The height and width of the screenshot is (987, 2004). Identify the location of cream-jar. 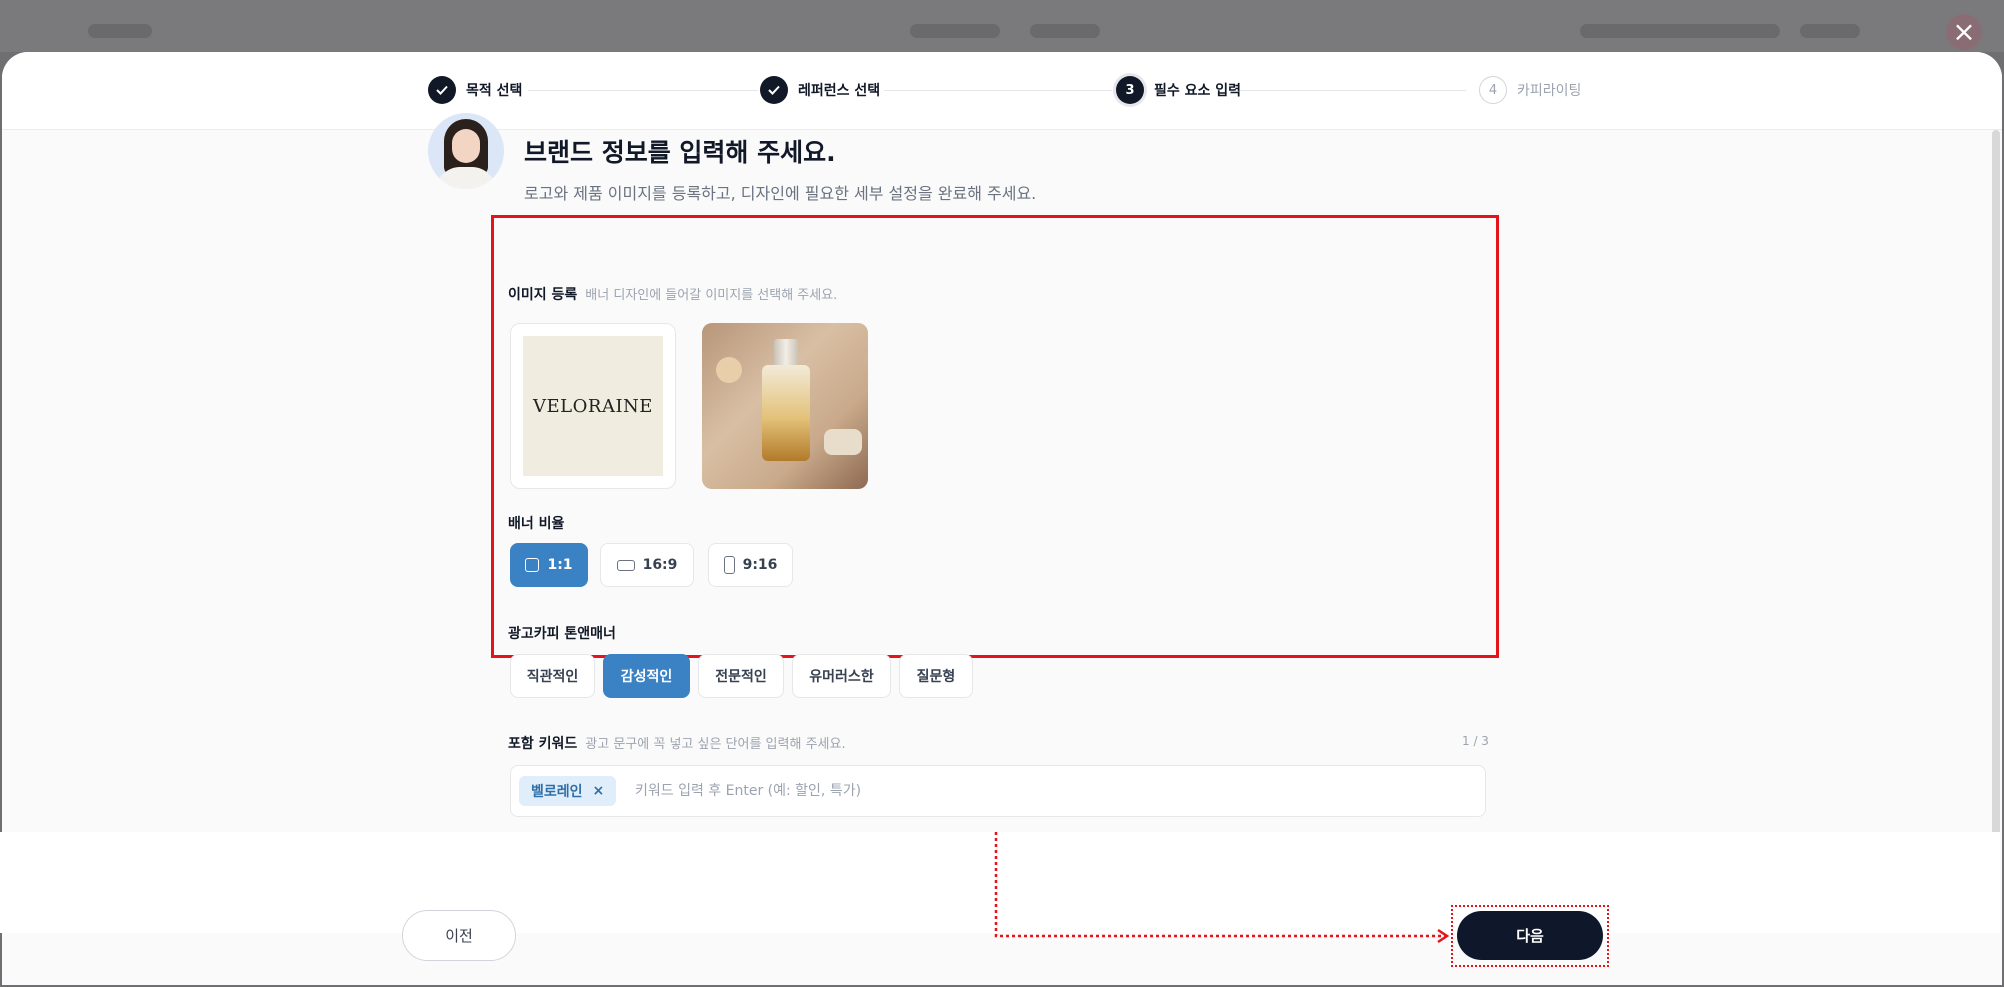
(843, 442).